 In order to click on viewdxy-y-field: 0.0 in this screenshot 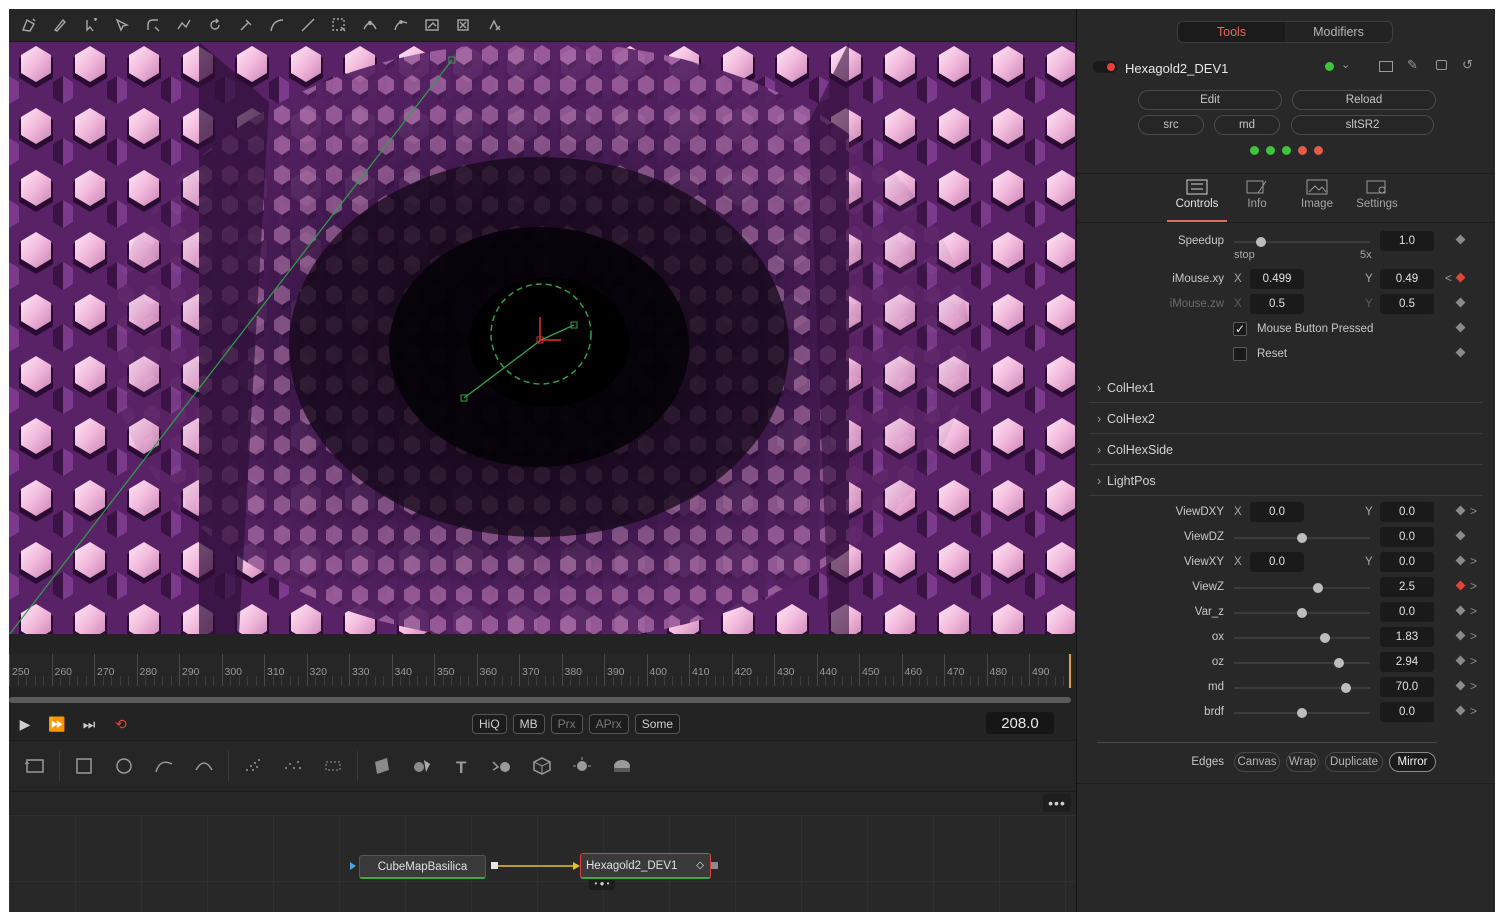, I will do `click(1407, 512)`.